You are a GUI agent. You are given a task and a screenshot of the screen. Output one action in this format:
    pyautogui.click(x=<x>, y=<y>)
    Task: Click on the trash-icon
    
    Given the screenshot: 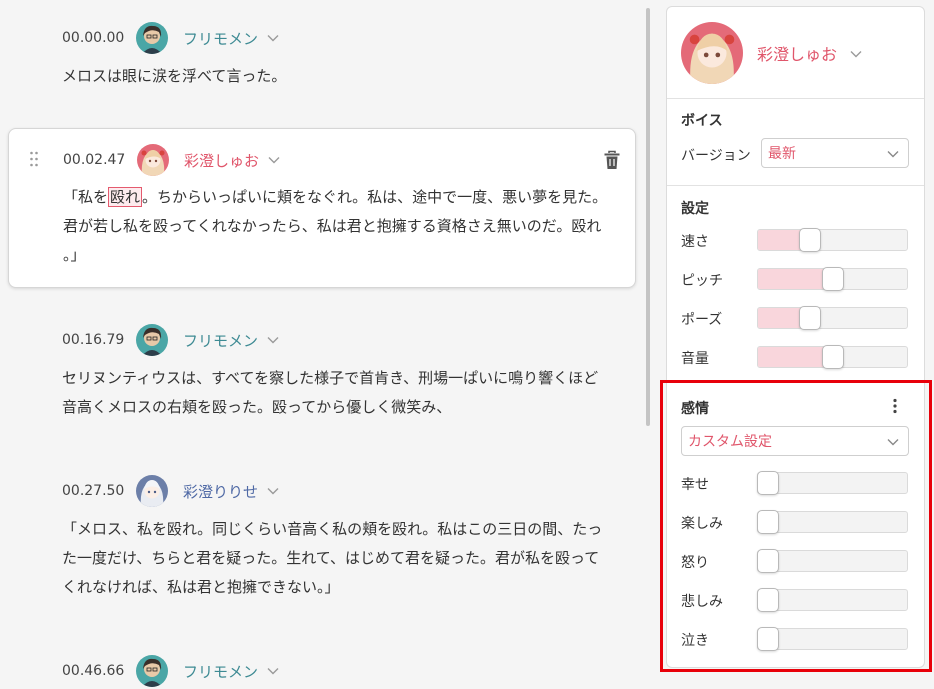 What is the action you would take?
    pyautogui.click(x=612, y=160)
    